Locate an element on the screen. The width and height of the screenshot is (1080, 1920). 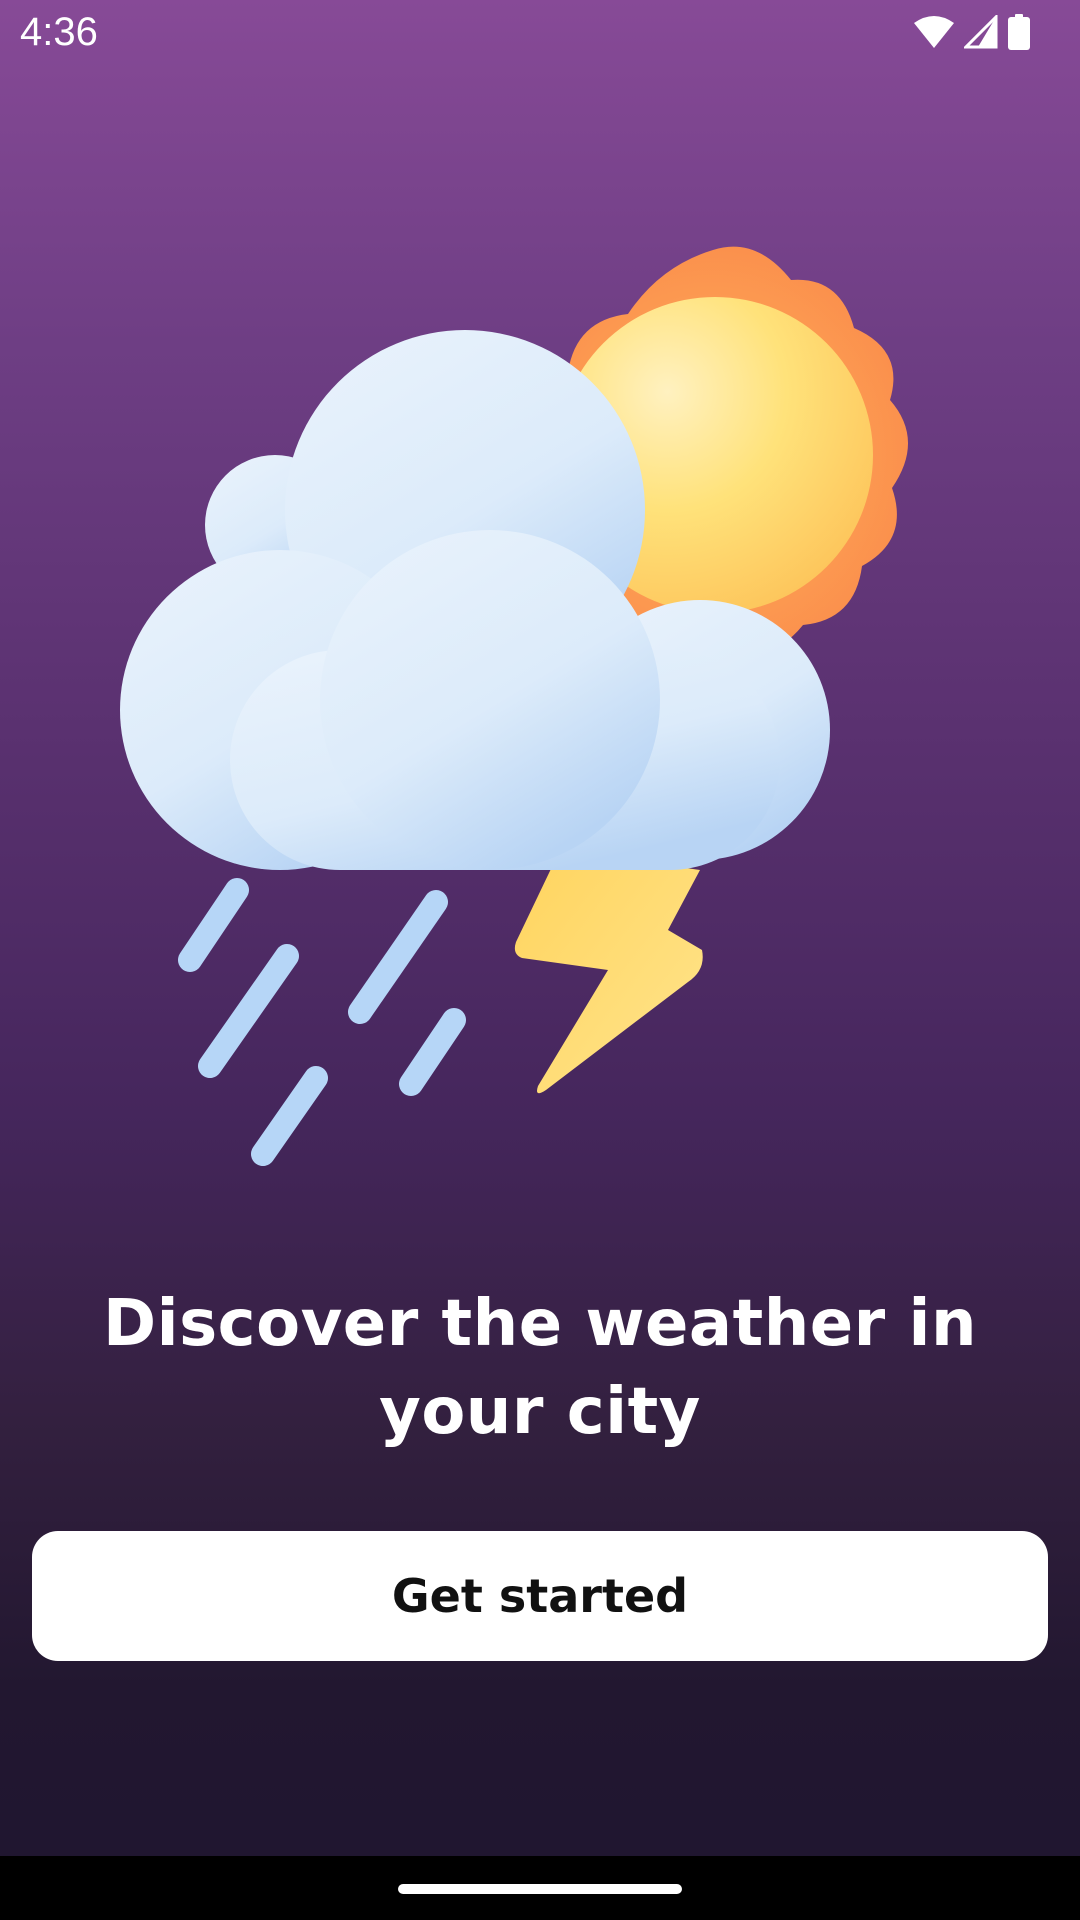
cellular-signal-icon is located at coordinates (981, 32).